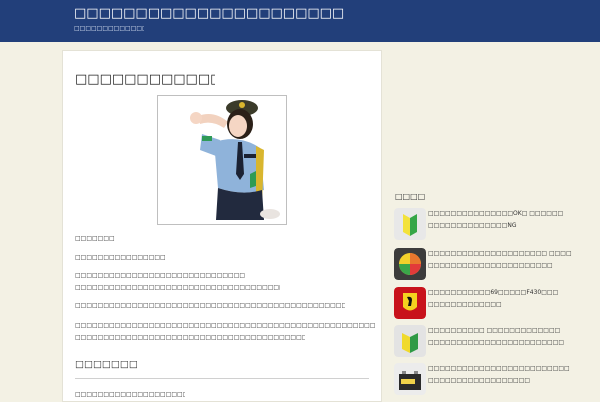 The image size is (600, 402). What do you see at coordinates (511, 293) in the screenshot?
I see `sidebar-item-title: □□□□□□□□□□□69□□□□□F430□□□` at bounding box center [511, 293].